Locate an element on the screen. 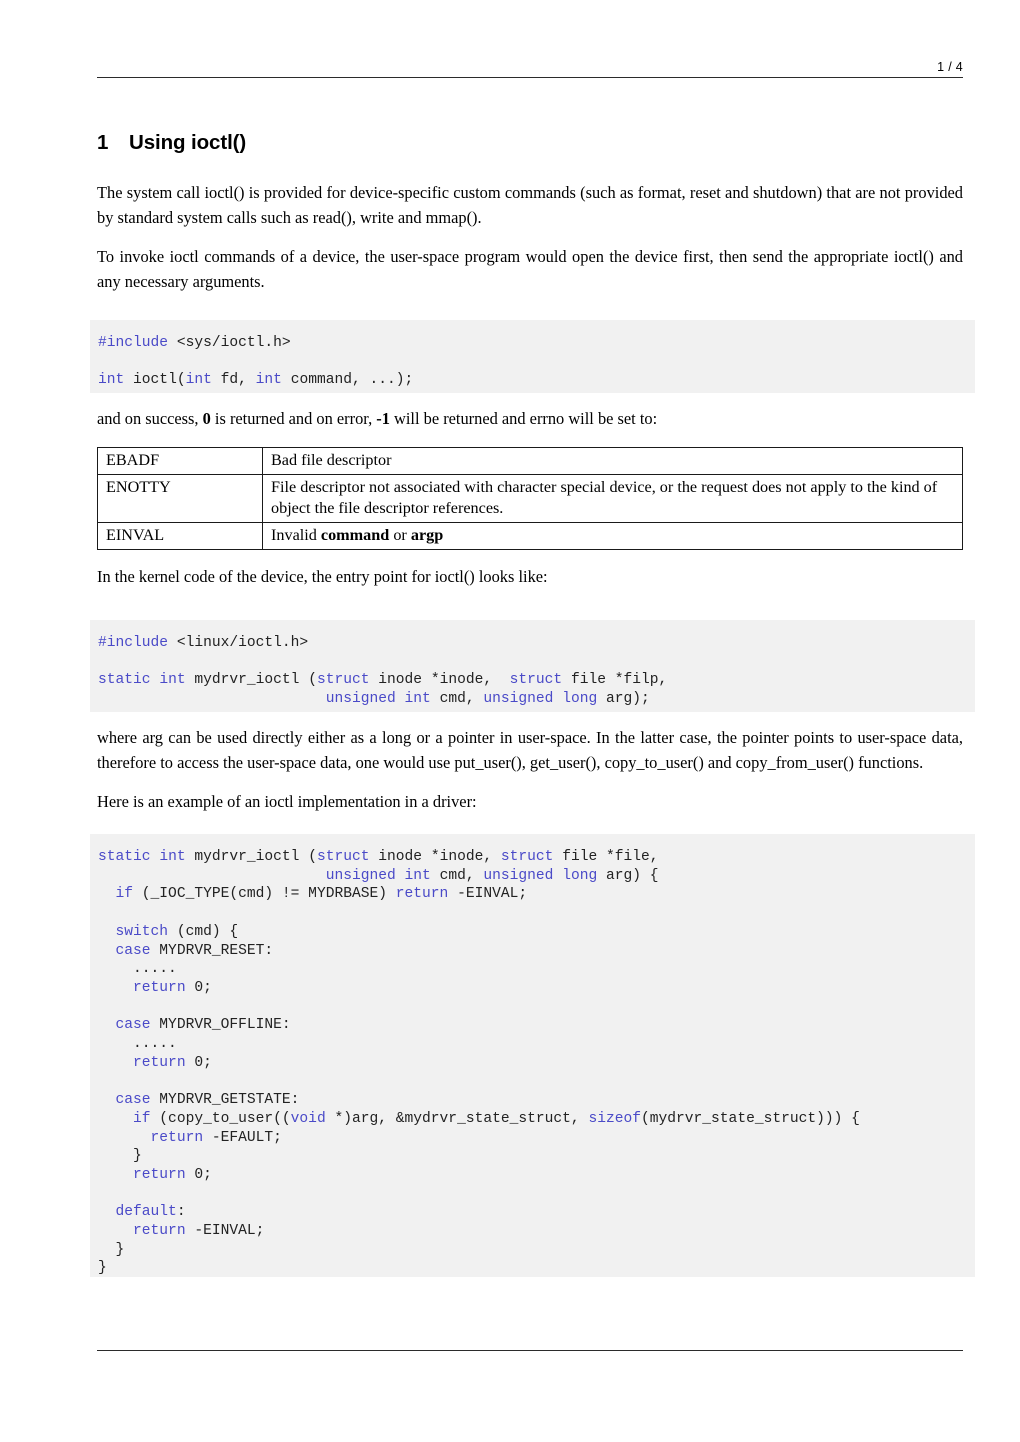 The image size is (1020, 1442). page-indicator: 1 / 4 is located at coordinates (950, 67).